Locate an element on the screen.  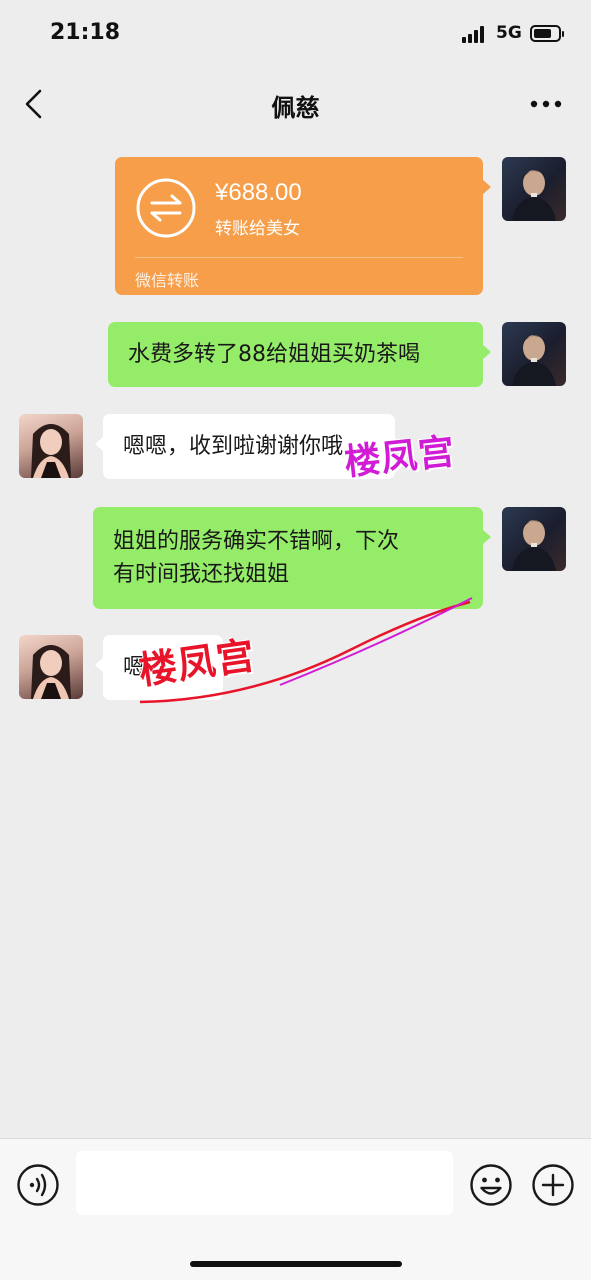
input-bar is located at coordinates (295, 1209).